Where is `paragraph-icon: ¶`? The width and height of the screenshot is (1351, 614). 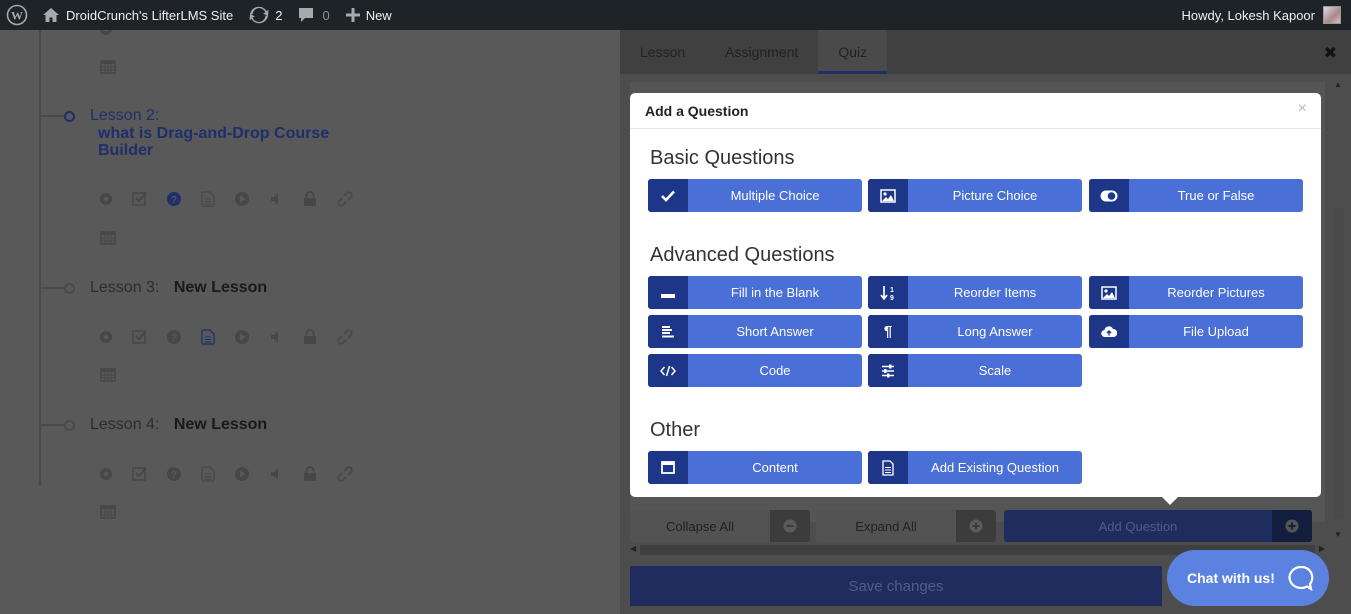
paragraph-icon: ¶ is located at coordinates (888, 331).